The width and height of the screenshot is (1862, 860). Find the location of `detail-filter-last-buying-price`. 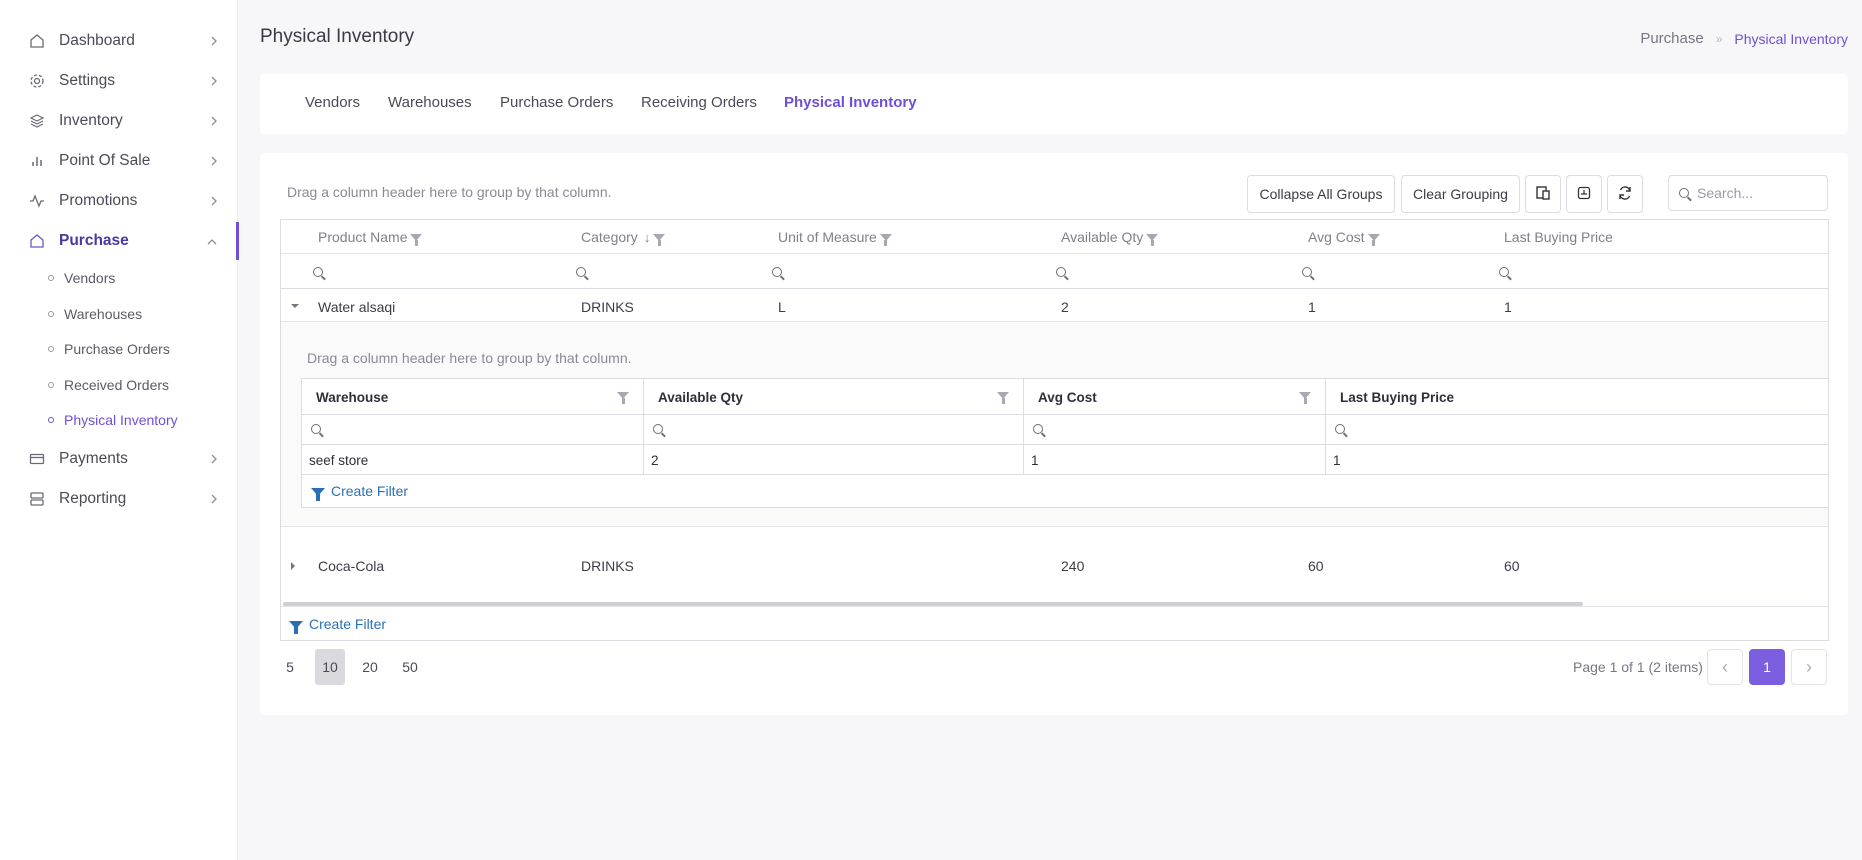

detail-filter-last-buying-price is located at coordinates (1577, 430).